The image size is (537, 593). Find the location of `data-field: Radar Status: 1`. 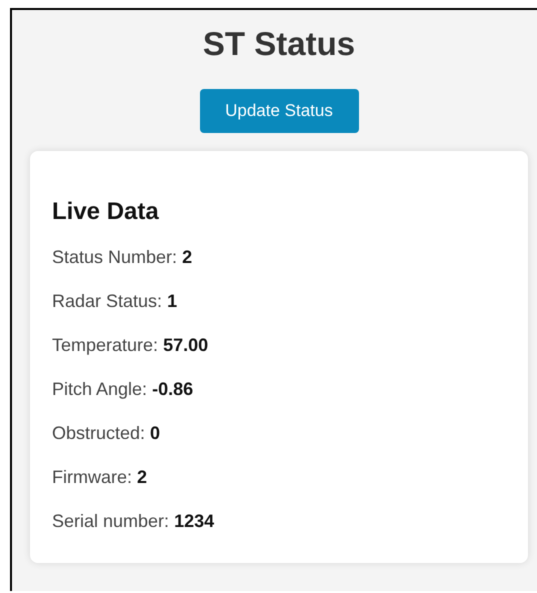

data-field: Radar Status: 1 is located at coordinates (115, 301).